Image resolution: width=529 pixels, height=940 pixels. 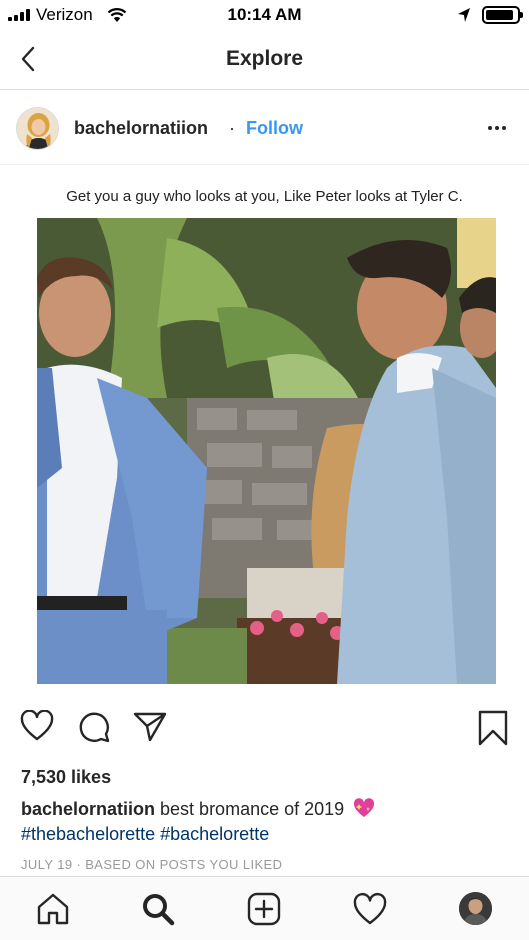 I want to click on post-timestamp: JULY 19 · BASED ON POSTS YOU LIKED, so click(x=152, y=864).